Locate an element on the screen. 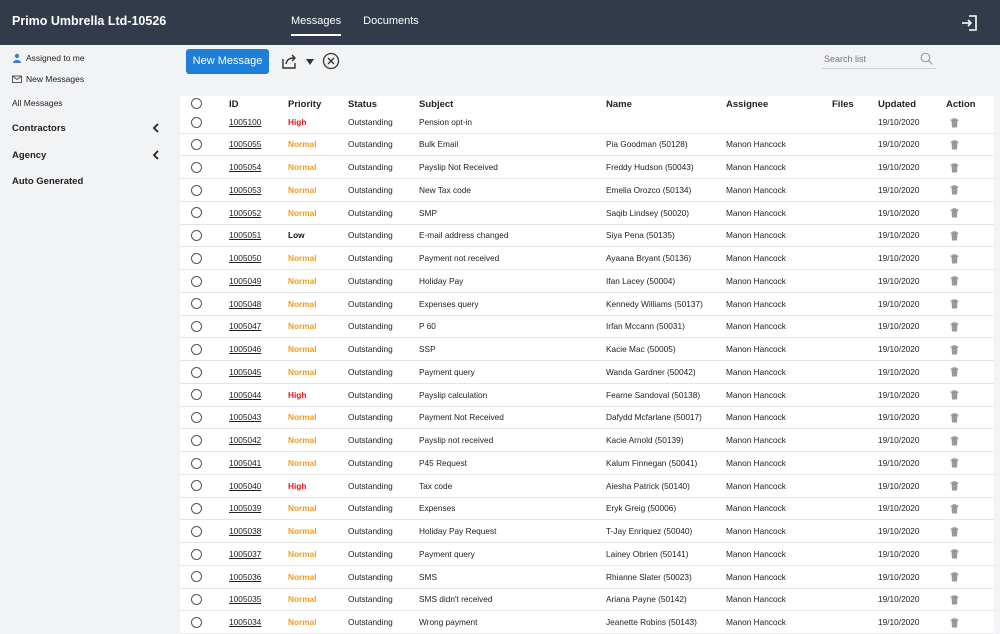 This screenshot has height=634, width=1000. message-id-link: 1005051 is located at coordinates (245, 235).